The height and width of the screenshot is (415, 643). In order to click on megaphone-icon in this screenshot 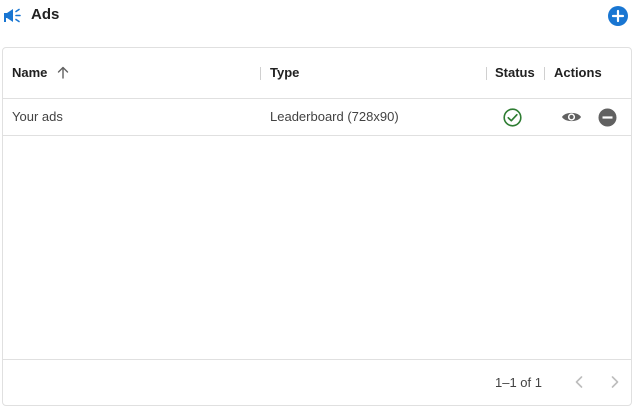, I will do `click(13, 16)`.